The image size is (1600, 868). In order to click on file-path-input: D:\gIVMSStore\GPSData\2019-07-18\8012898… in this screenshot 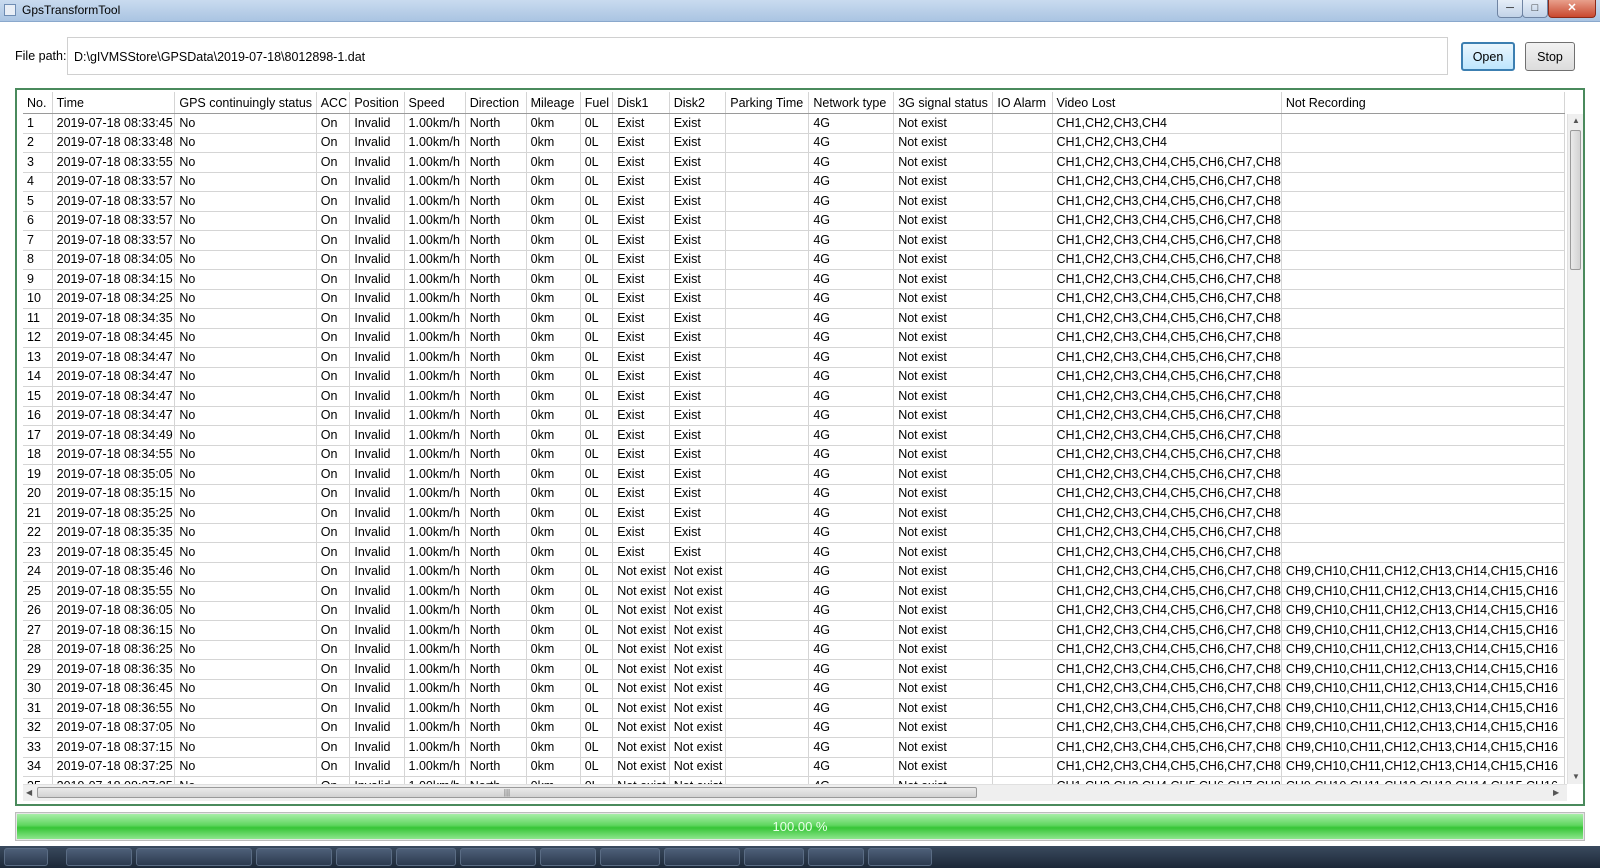, I will do `click(757, 56)`.